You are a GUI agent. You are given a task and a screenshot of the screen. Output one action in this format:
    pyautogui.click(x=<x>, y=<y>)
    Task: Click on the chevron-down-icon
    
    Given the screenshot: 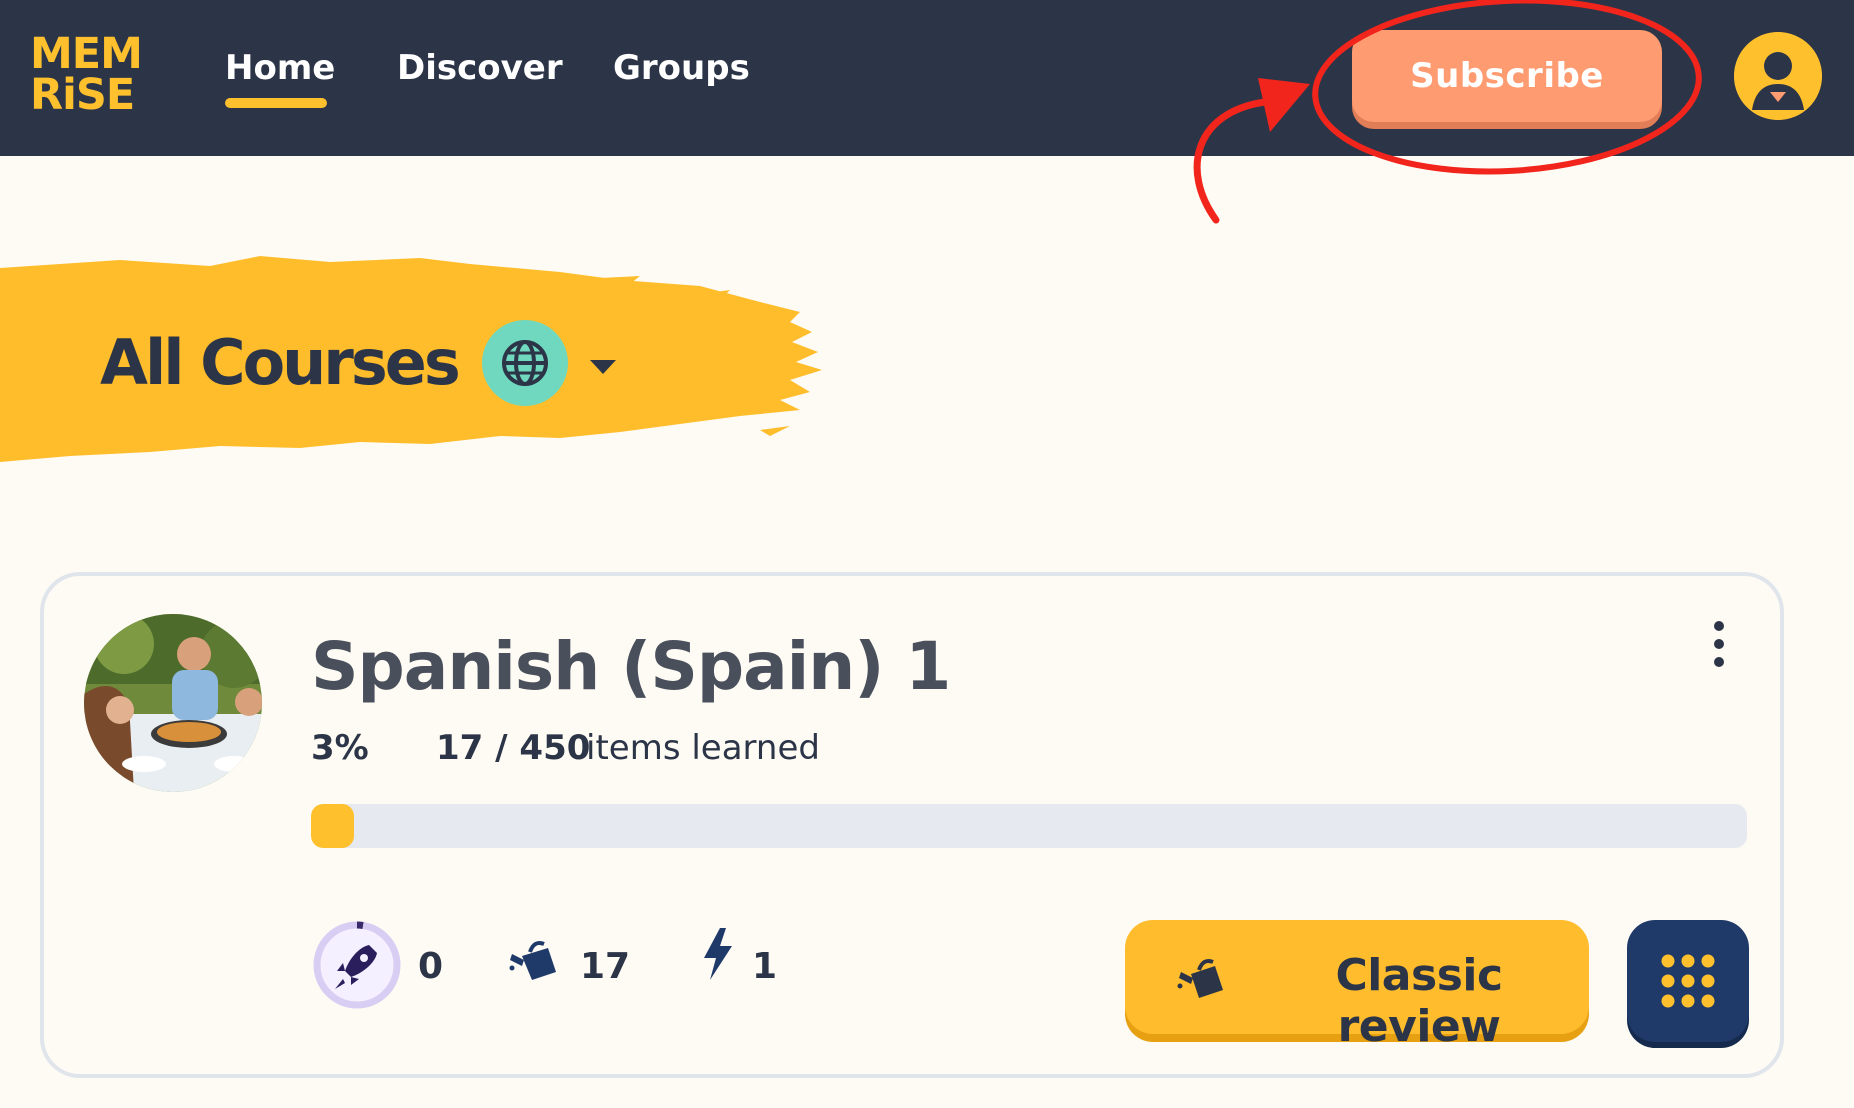 What is the action you would take?
    pyautogui.click(x=603, y=367)
    